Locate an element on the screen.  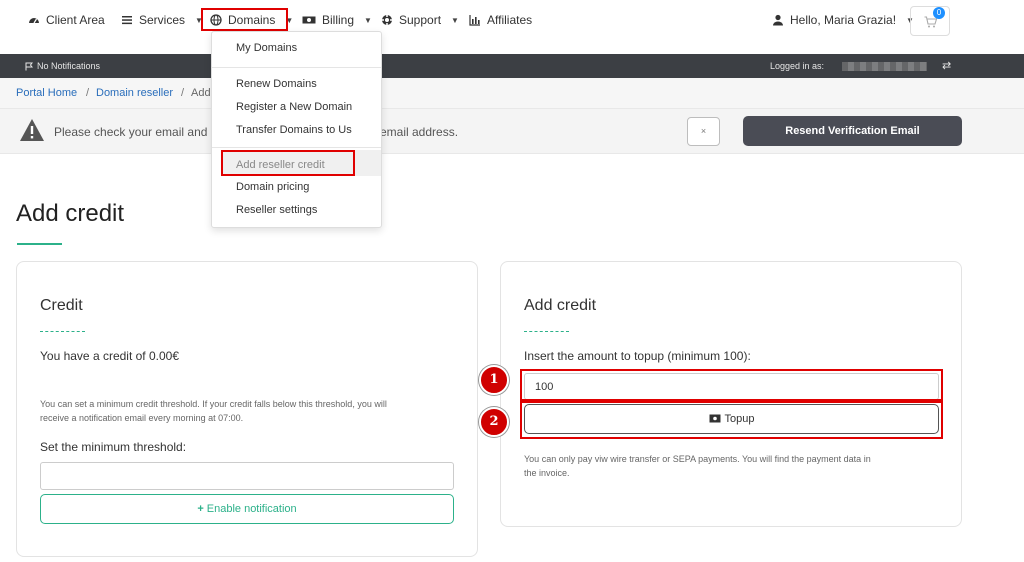
warning-icon is located at coordinates (32, 130).